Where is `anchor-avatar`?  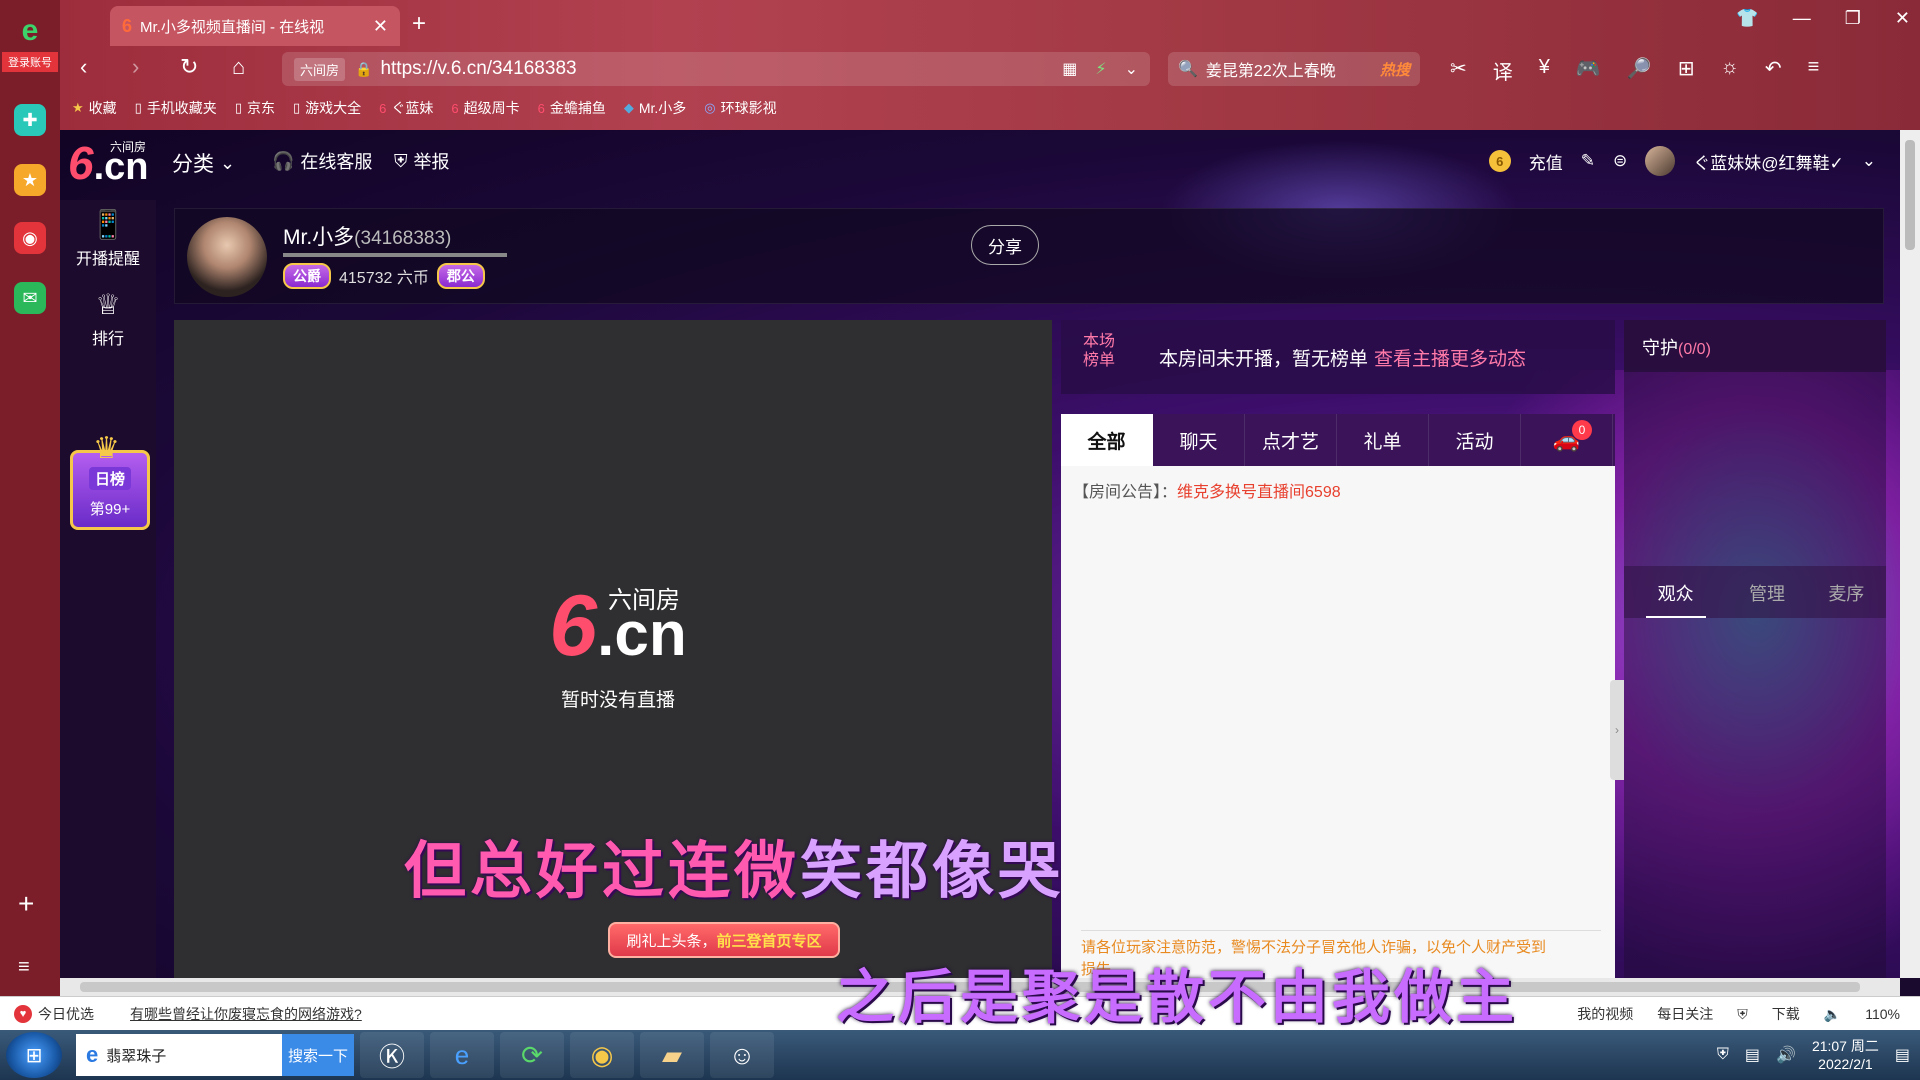
anchor-avatar is located at coordinates (227, 257).